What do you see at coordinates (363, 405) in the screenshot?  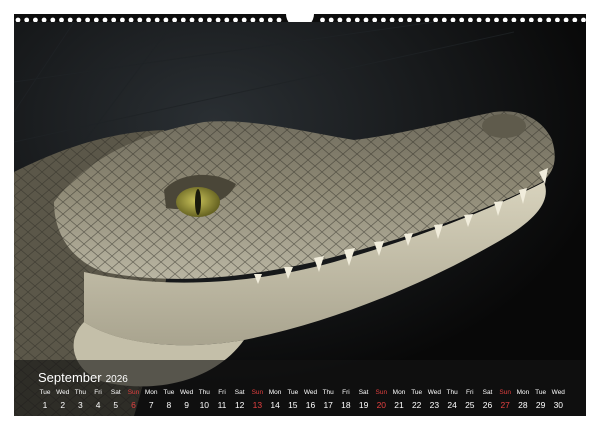 I see `day-number: 19` at bounding box center [363, 405].